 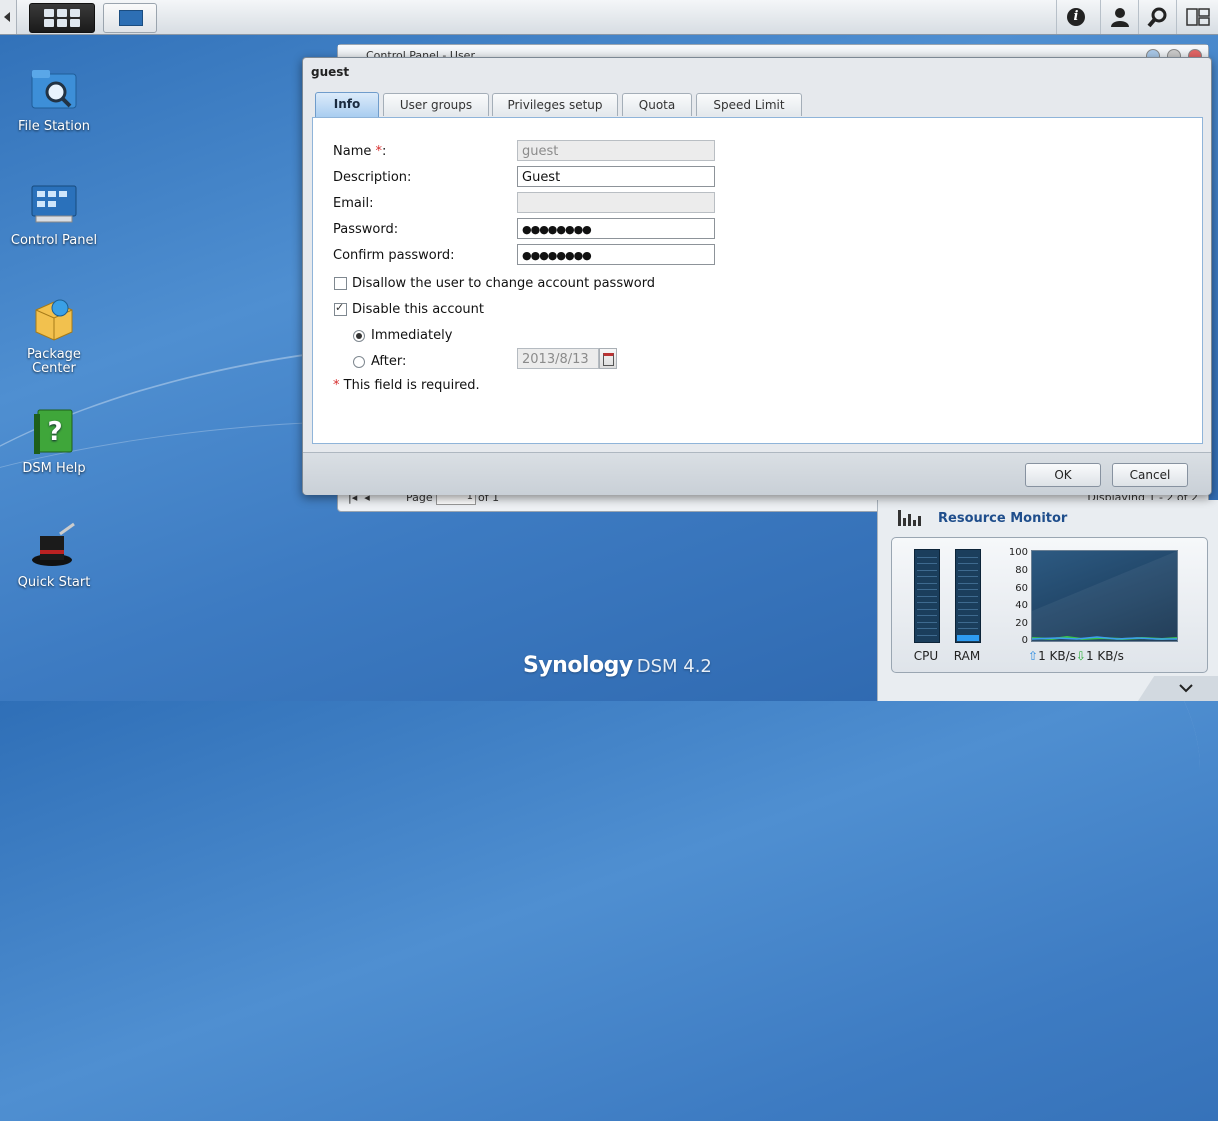 What do you see at coordinates (616, 150) in the screenshot?
I see `name-field: guest` at bounding box center [616, 150].